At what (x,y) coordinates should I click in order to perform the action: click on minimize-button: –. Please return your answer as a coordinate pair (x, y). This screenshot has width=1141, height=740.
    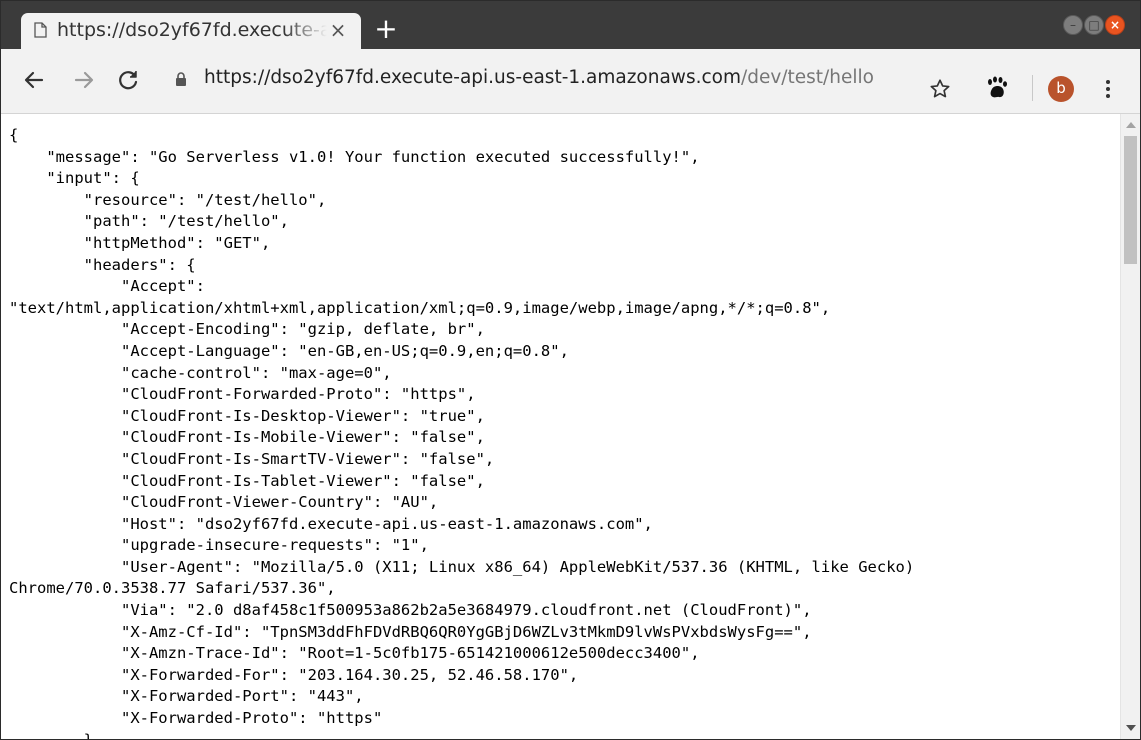
    Looking at the image, I should click on (1073, 25).